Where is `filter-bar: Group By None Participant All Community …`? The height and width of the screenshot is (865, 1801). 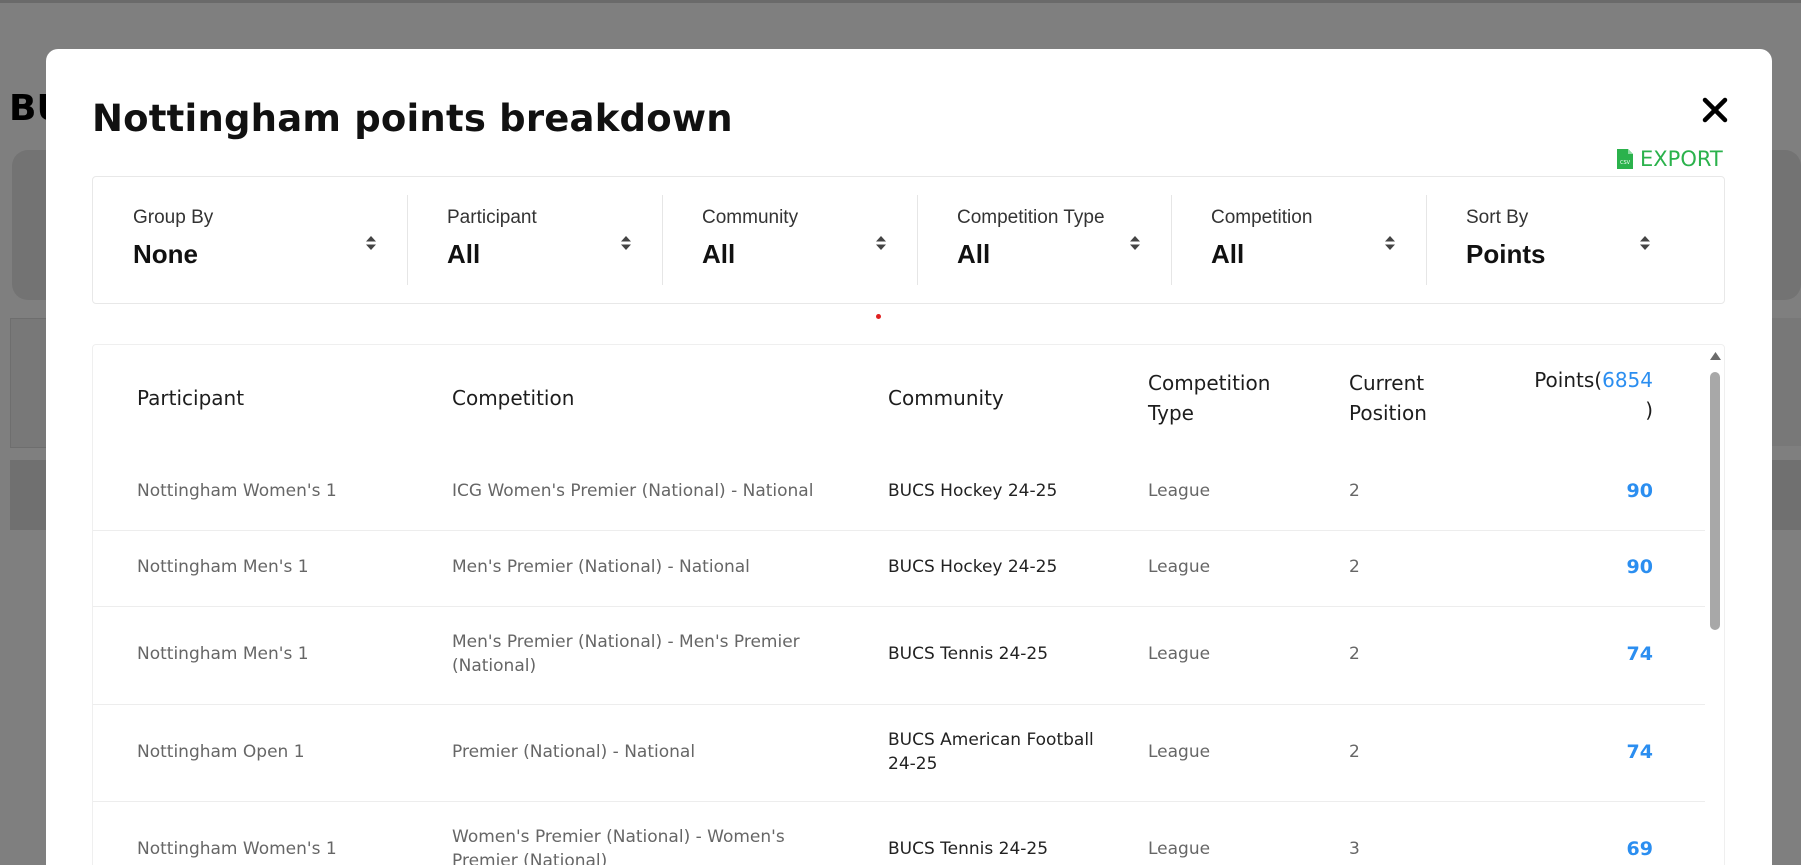 filter-bar: Group By None Participant All Community … is located at coordinates (908, 240).